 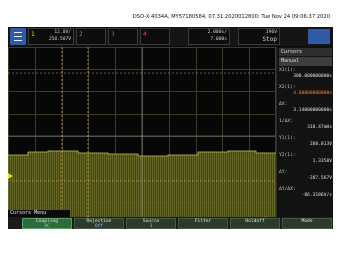 I want to click on channel-4-number: 4, so click(x=145, y=34).